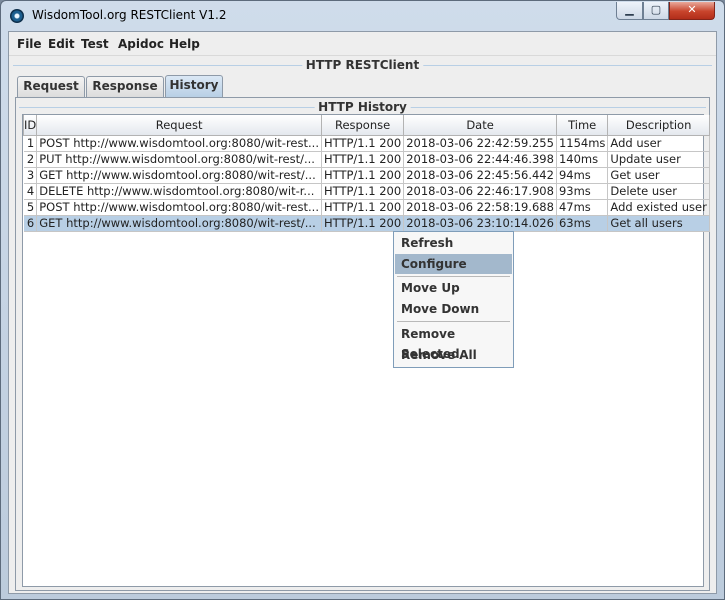  I want to click on cell-description: Add user, so click(658, 143).